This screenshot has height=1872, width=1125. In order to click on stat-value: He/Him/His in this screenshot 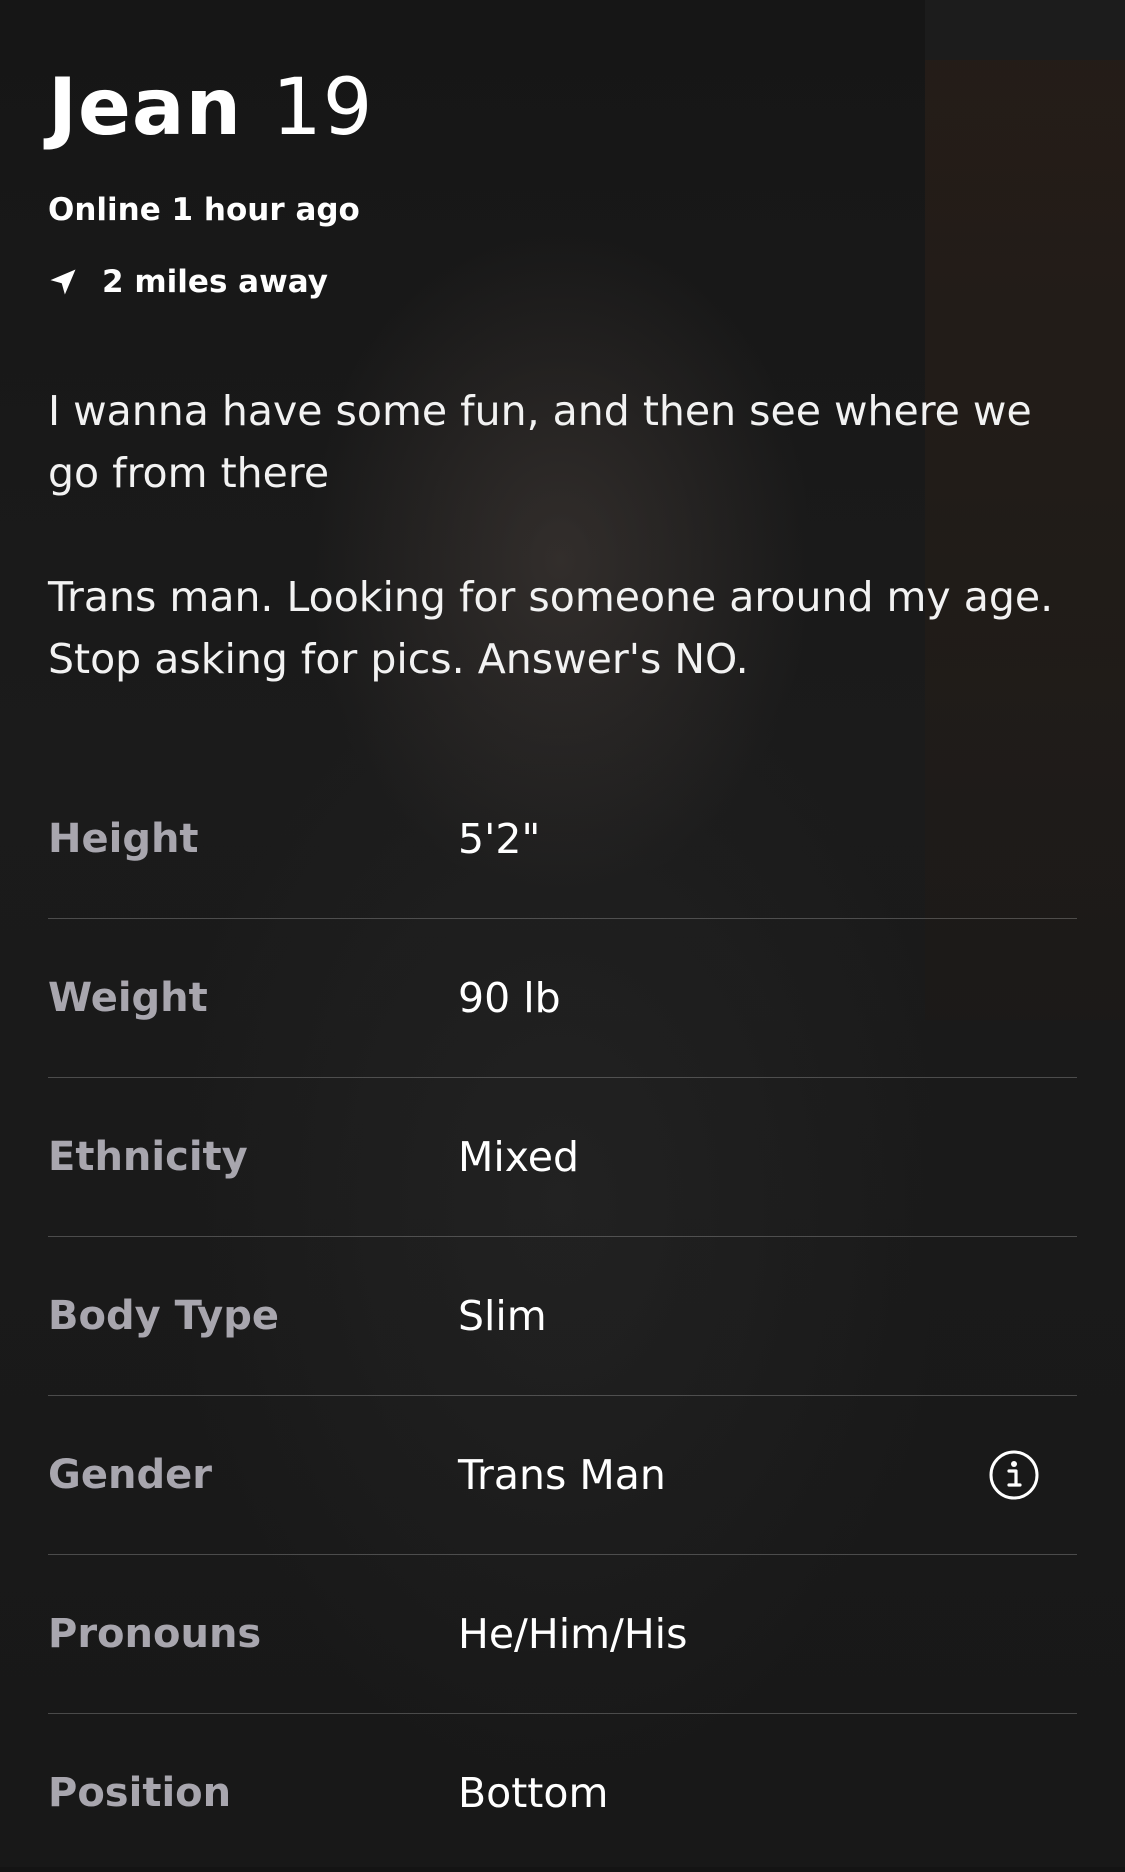, I will do `click(573, 1634)`.